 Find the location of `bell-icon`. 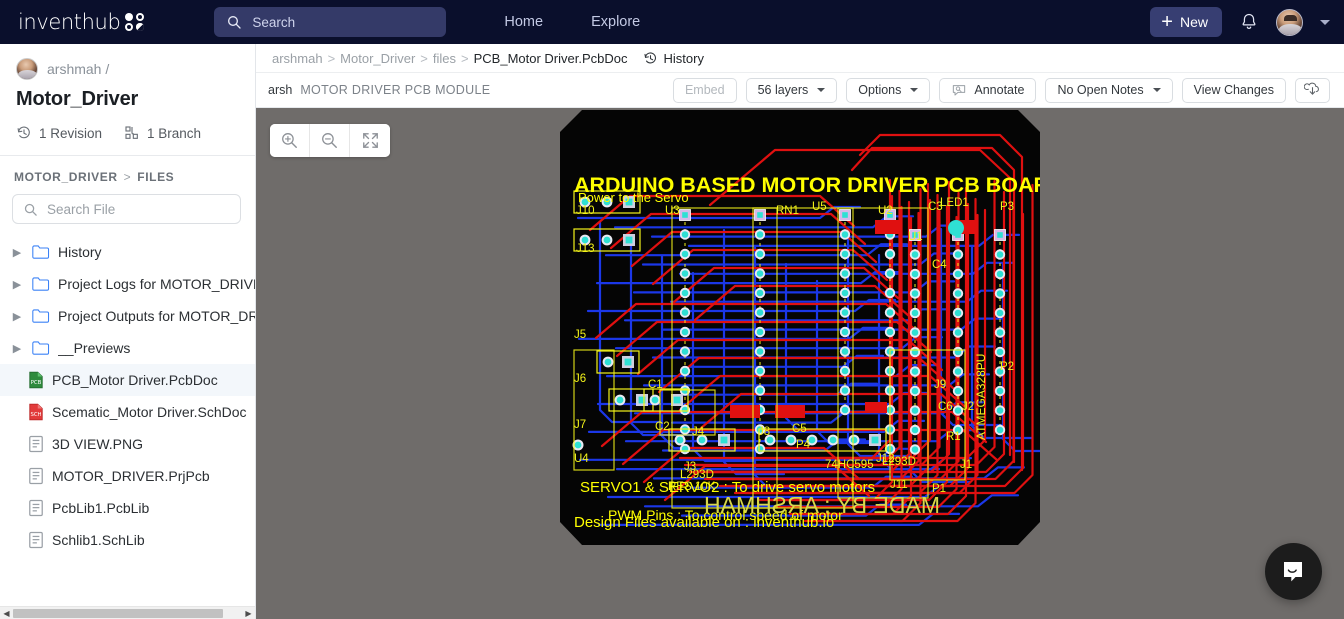

bell-icon is located at coordinates (1249, 22).